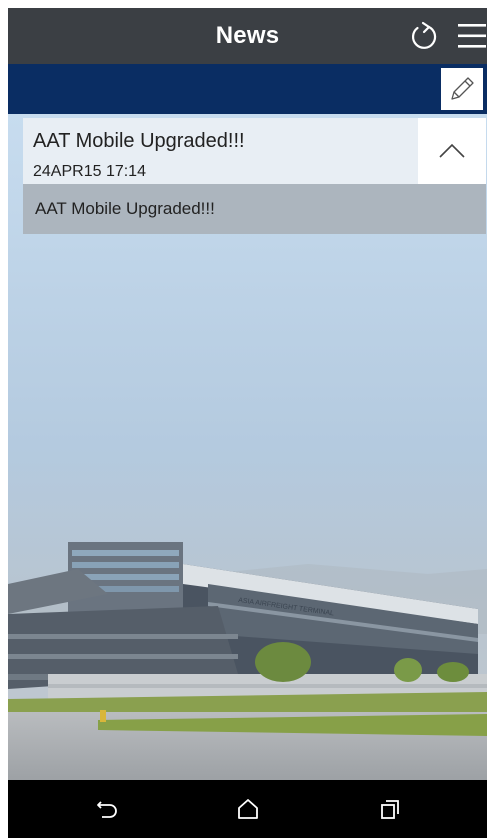 This screenshot has height=838, width=490. Describe the element at coordinates (89, 171) in the screenshot. I see `news-date: 24APR15 17:14` at that location.